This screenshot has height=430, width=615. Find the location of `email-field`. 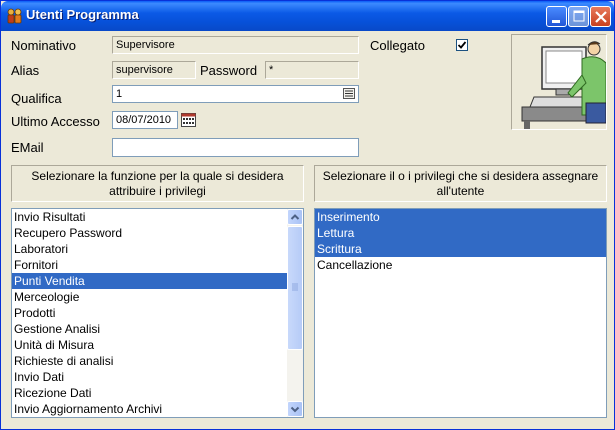

email-field is located at coordinates (235, 147).